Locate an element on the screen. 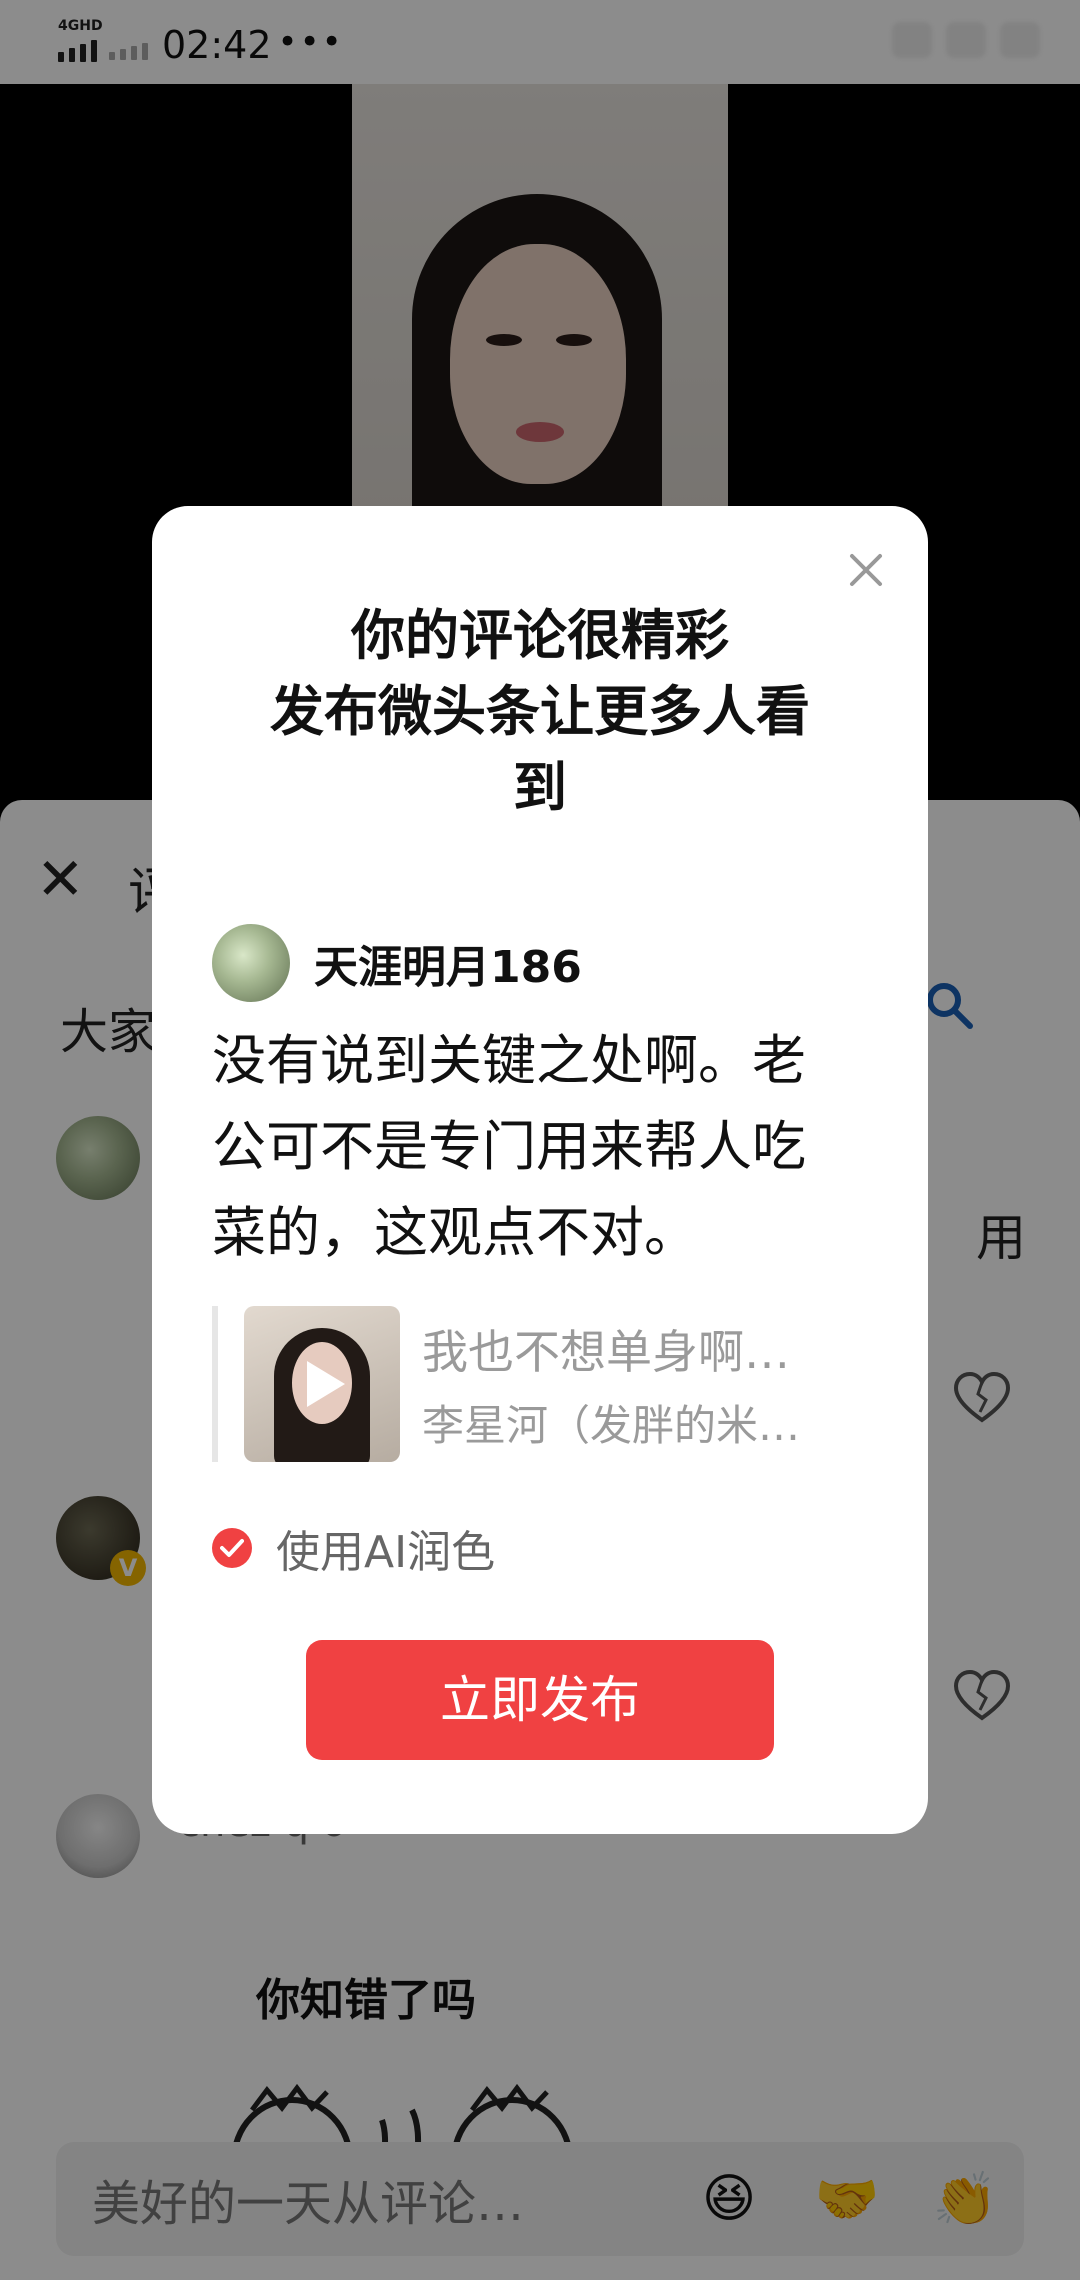 This screenshot has height=2280, width=1080. close-icon is located at coordinates (866, 570).